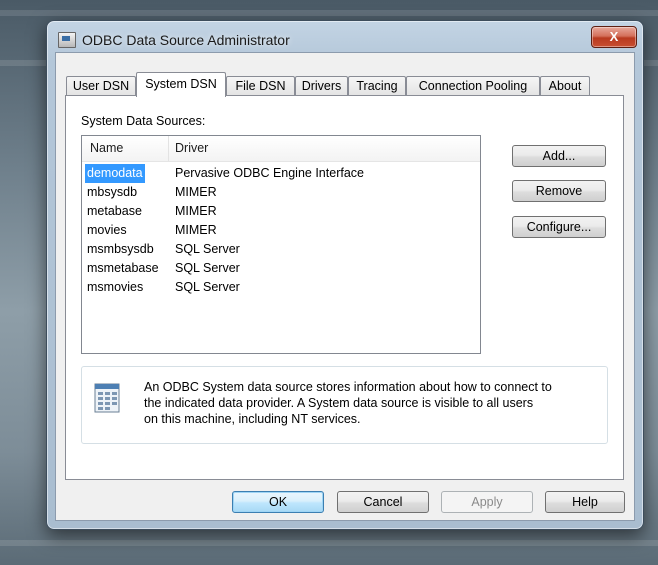 Image resolution: width=658 pixels, height=565 pixels. What do you see at coordinates (585, 502) in the screenshot?
I see `help-button: Help` at bounding box center [585, 502].